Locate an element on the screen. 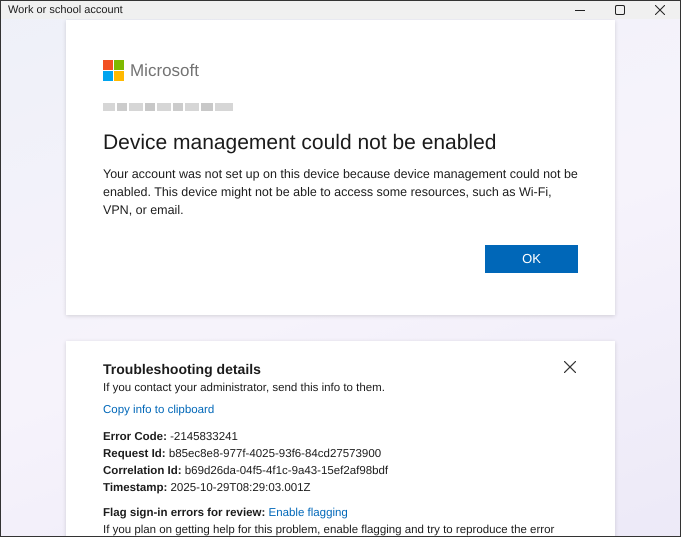 The width and height of the screenshot is (681, 537). flag-description: If you plan on getting help for this problem, enable flagging and try to reproduce the error is located at coordinates (329, 529).